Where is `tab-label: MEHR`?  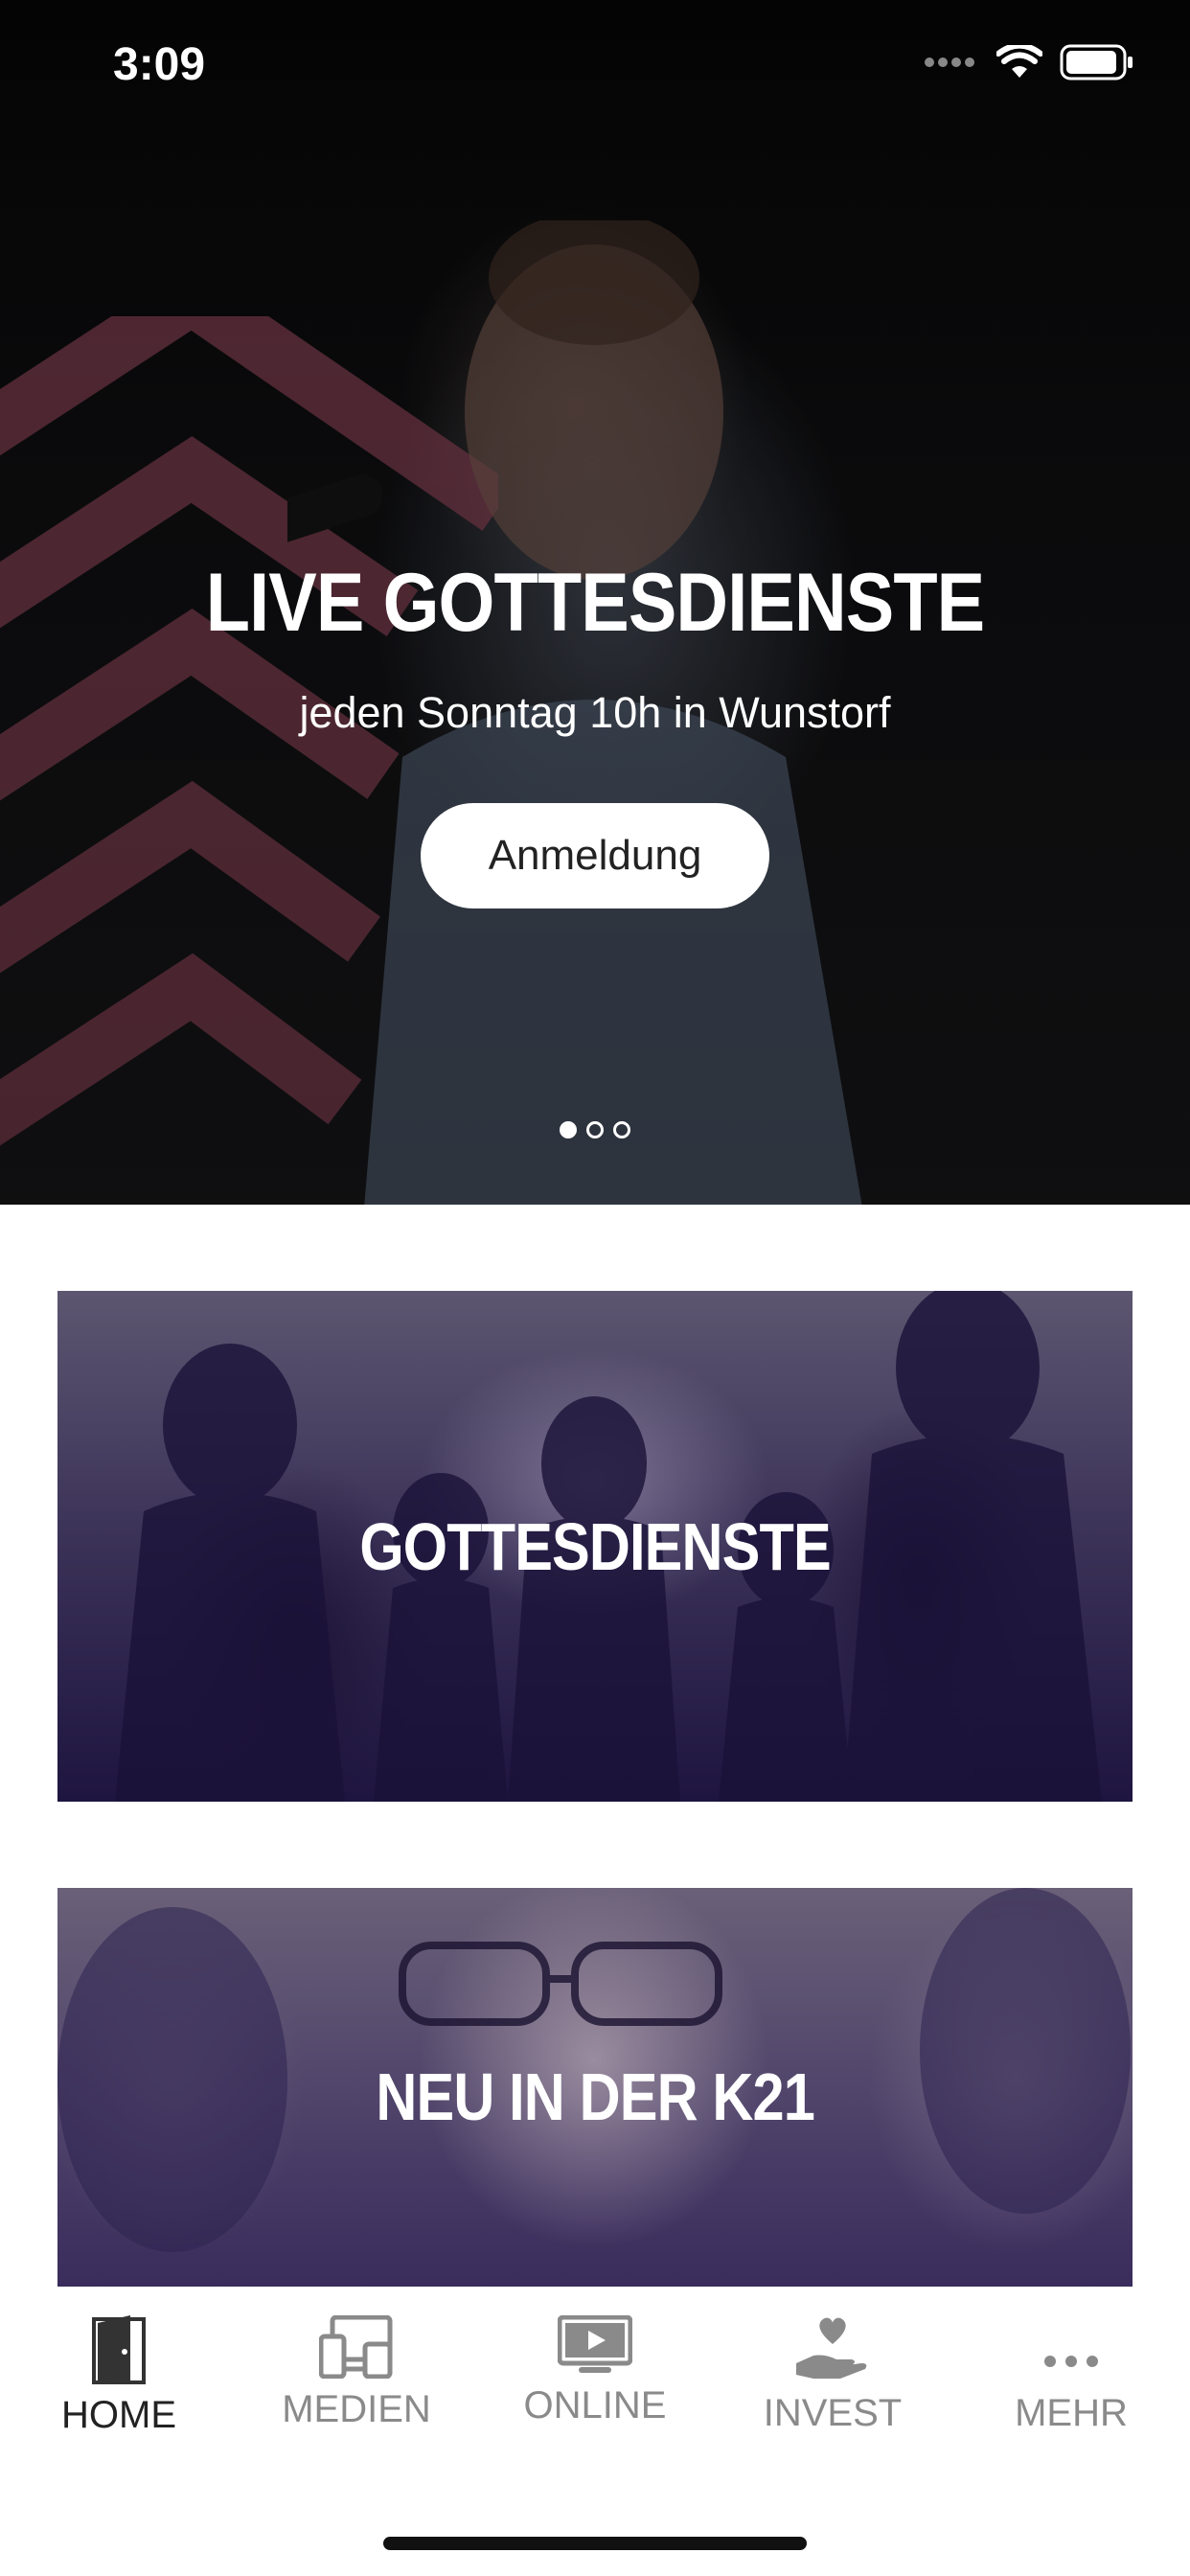
tab-label: MEHR is located at coordinates (1071, 2413).